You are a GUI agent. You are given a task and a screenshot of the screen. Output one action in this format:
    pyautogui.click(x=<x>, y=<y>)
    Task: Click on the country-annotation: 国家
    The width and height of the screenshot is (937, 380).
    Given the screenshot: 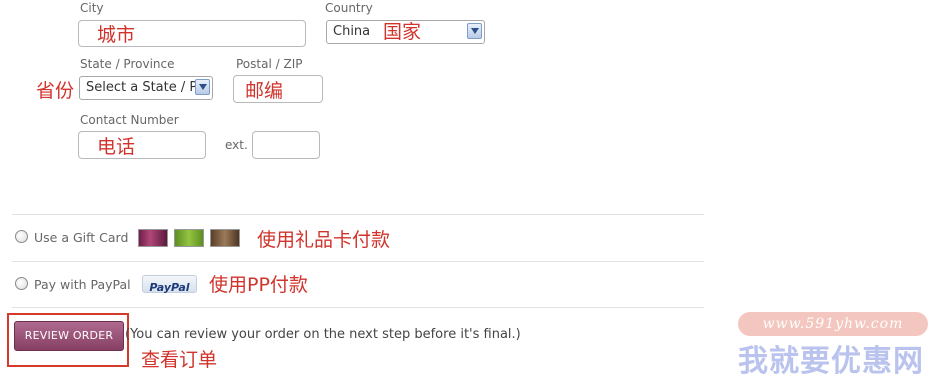 What is the action you would take?
    pyautogui.click(x=402, y=32)
    